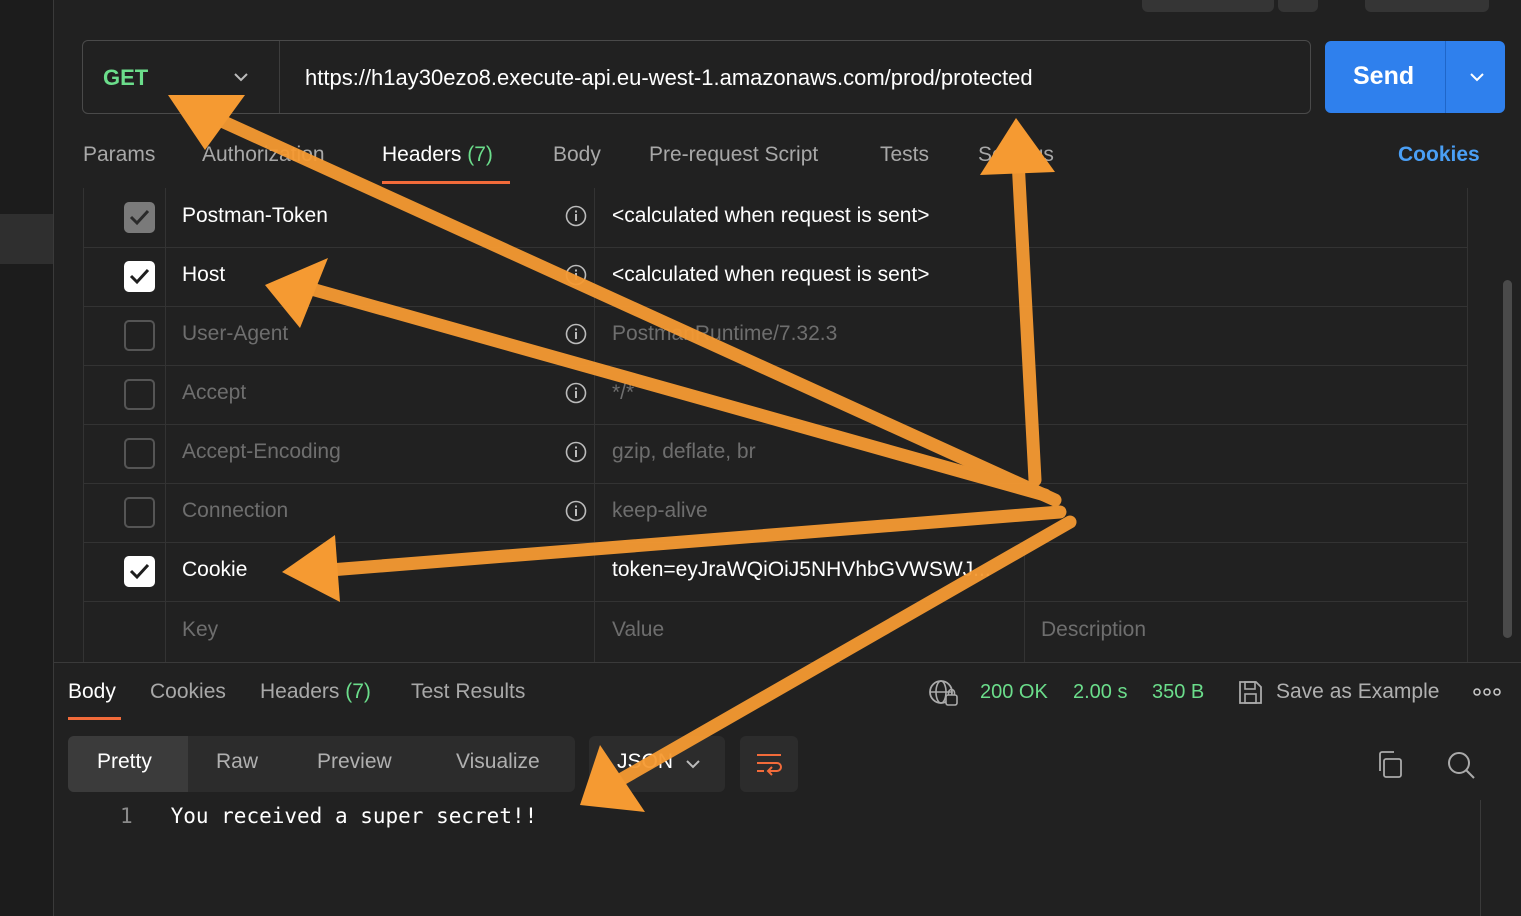 This screenshot has width=1521, height=916. I want to click on tab-settings: Settings, so click(1016, 155).